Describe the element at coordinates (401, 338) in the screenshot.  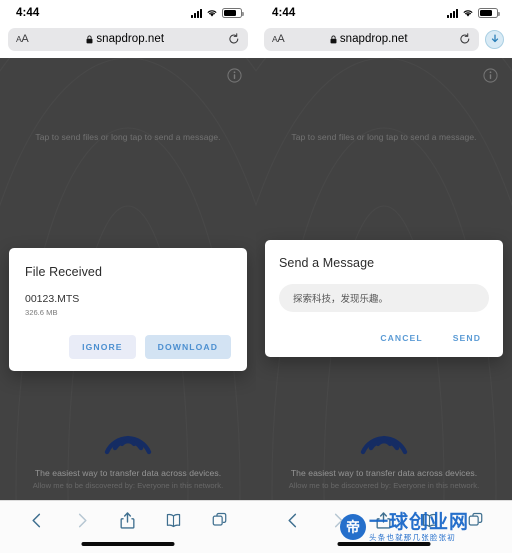
I see `cancel-button: CANCEL` at that location.